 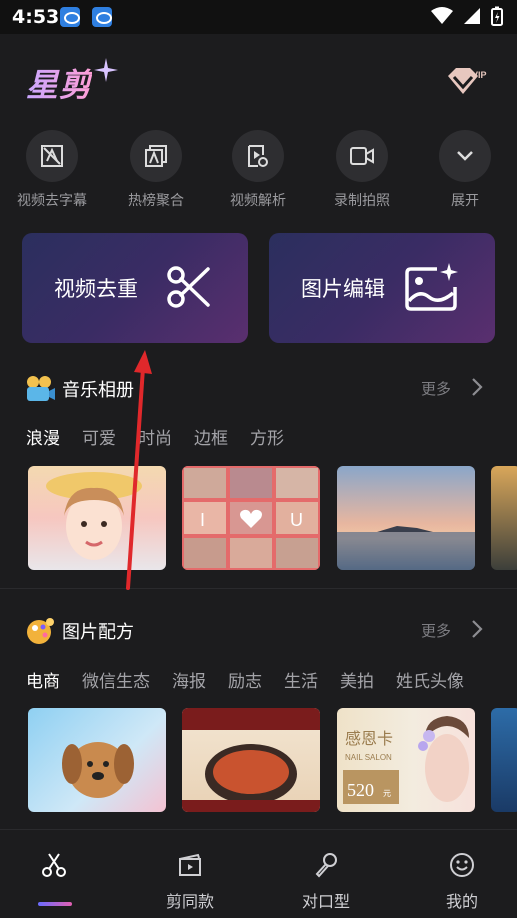 I want to click on tool-remove-subtitle: 视频去字幕, so click(x=52, y=170).